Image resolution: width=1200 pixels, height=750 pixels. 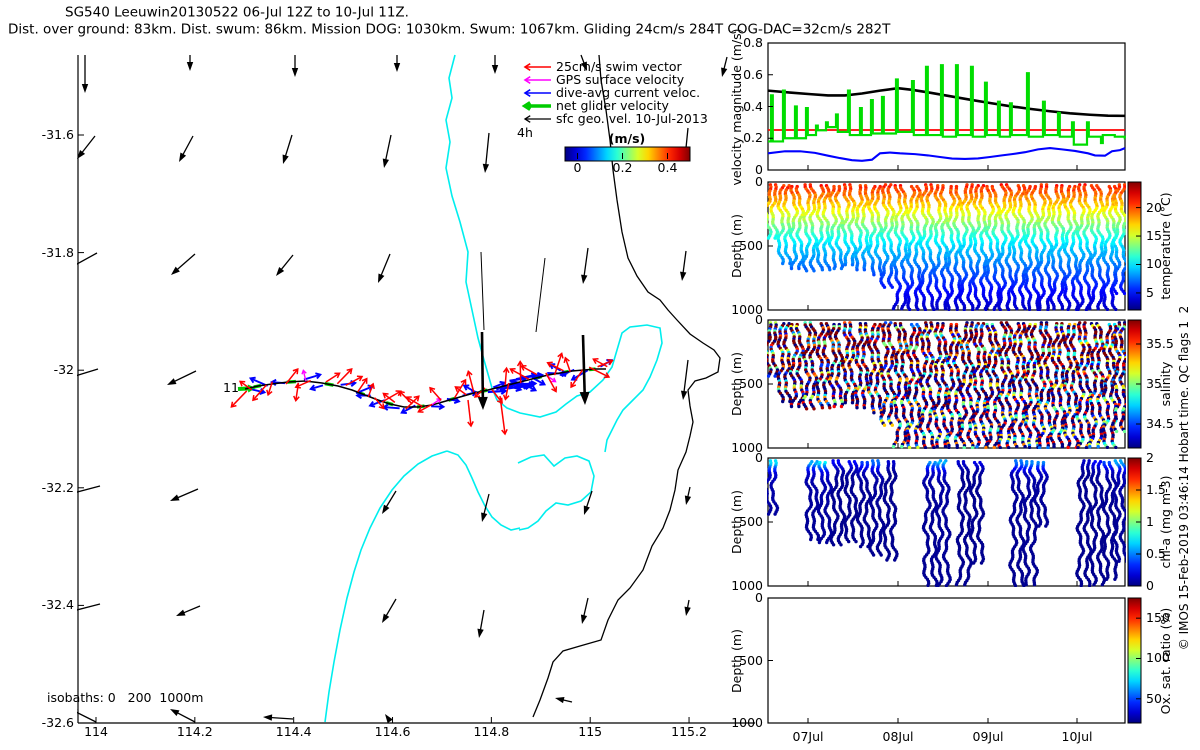 I want to click on map-xtick-label: 114.8, so click(x=491, y=731).